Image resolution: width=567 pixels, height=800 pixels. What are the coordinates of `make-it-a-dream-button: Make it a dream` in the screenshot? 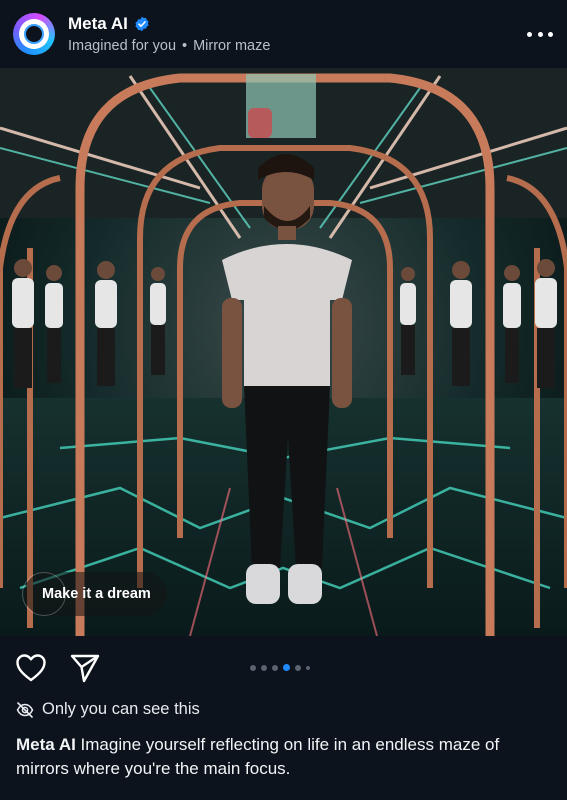 It's located at (94, 594).